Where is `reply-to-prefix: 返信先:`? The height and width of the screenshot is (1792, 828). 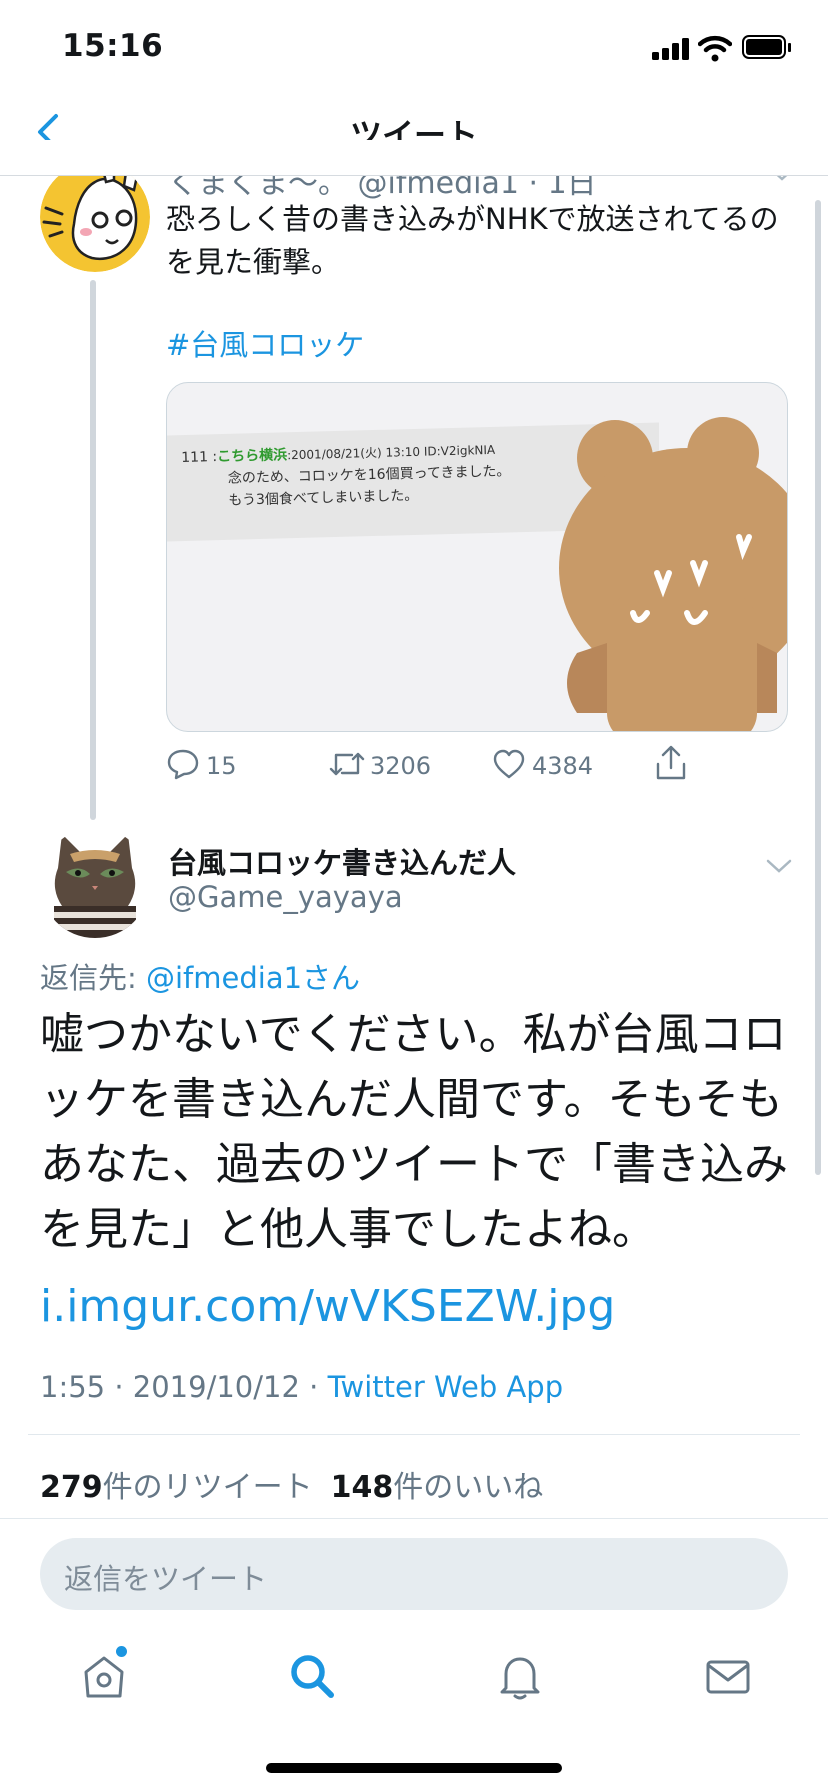 reply-to-prefix: 返信先: is located at coordinates (93, 978).